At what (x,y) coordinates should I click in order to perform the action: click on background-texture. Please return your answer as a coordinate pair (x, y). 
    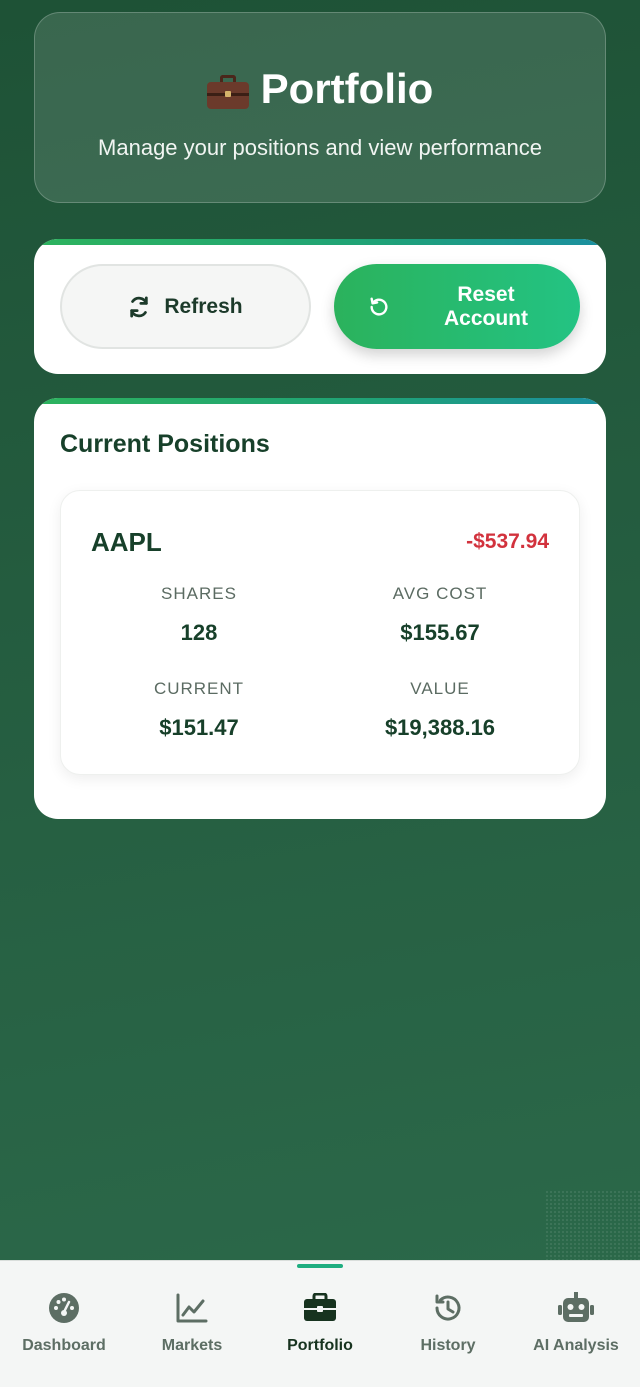
    Looking at the image, I should click on (592, 1225).